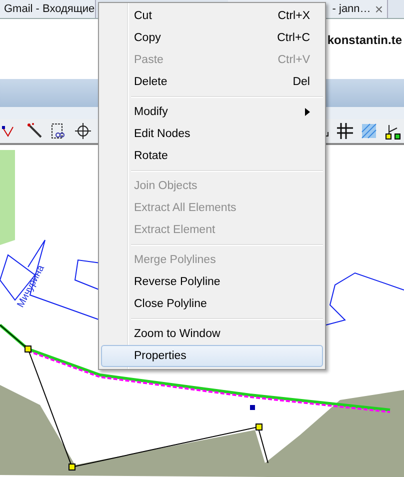  Describe the element at coordinates (369, 131) in the screenshot. I see `hatch-icon` at that location.